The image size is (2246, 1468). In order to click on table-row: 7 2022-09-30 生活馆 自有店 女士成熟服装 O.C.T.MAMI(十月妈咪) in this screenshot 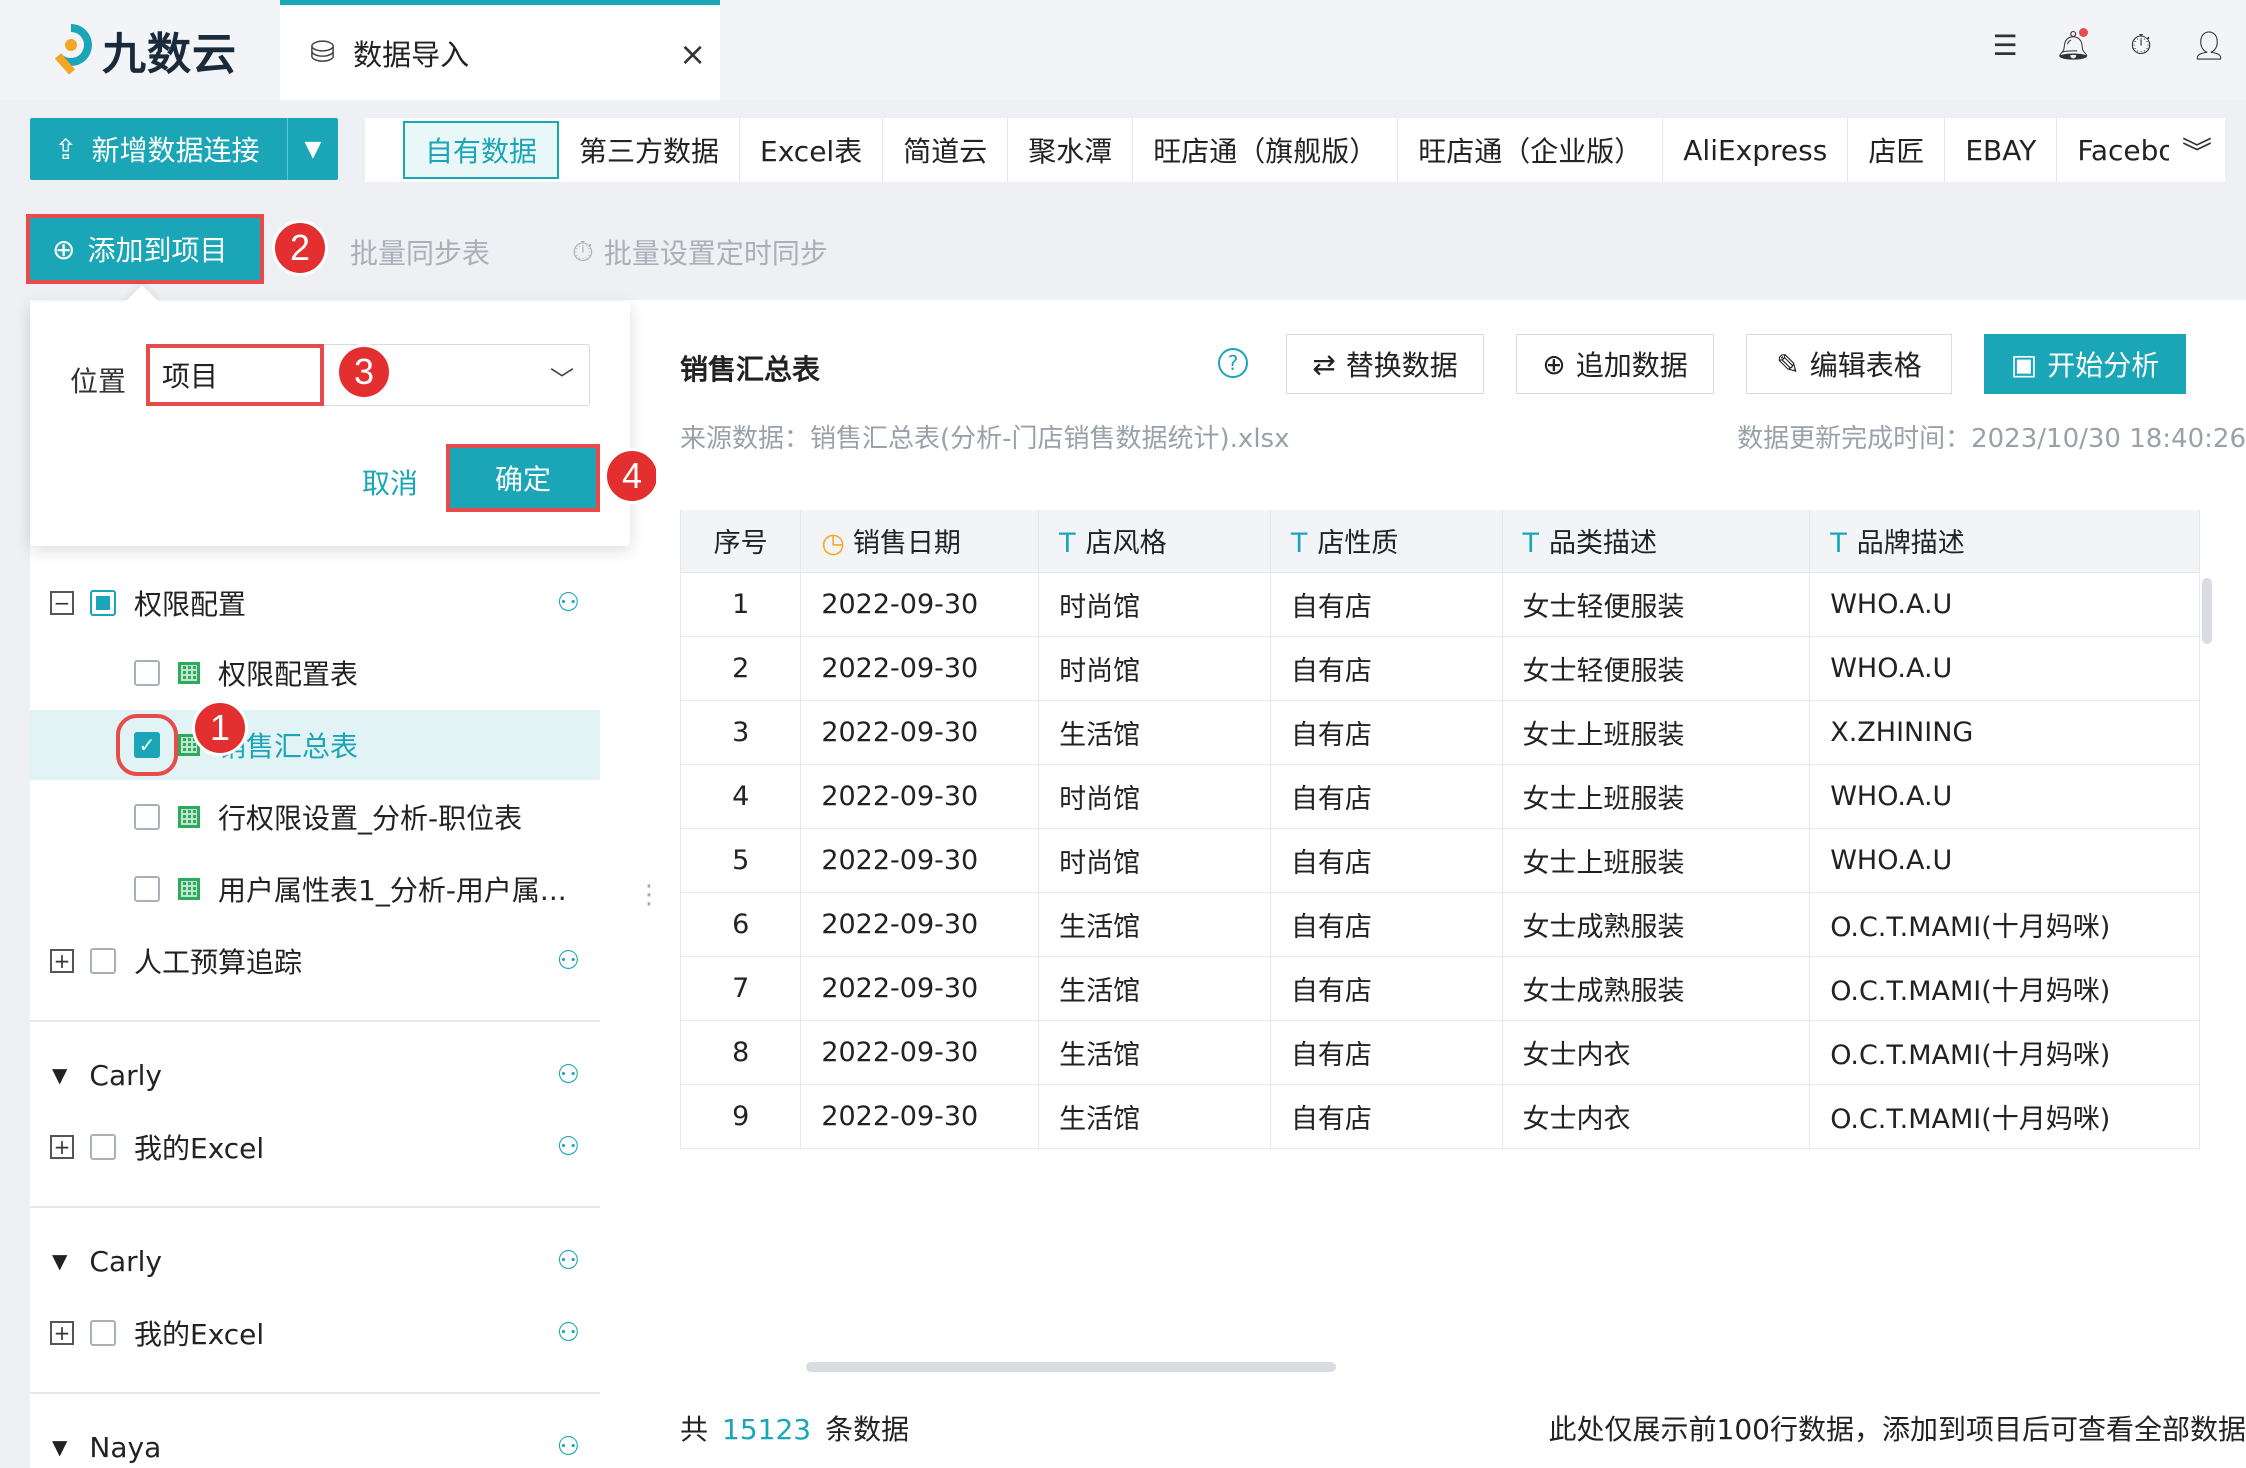, I will do `click(1440, 988)`.